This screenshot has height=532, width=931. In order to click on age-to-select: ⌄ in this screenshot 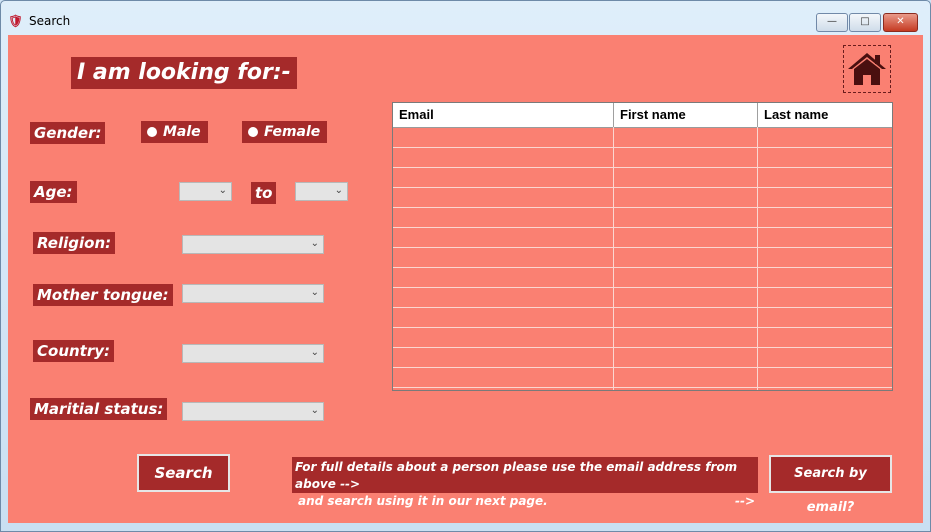, I will do `click(321, 191)`.